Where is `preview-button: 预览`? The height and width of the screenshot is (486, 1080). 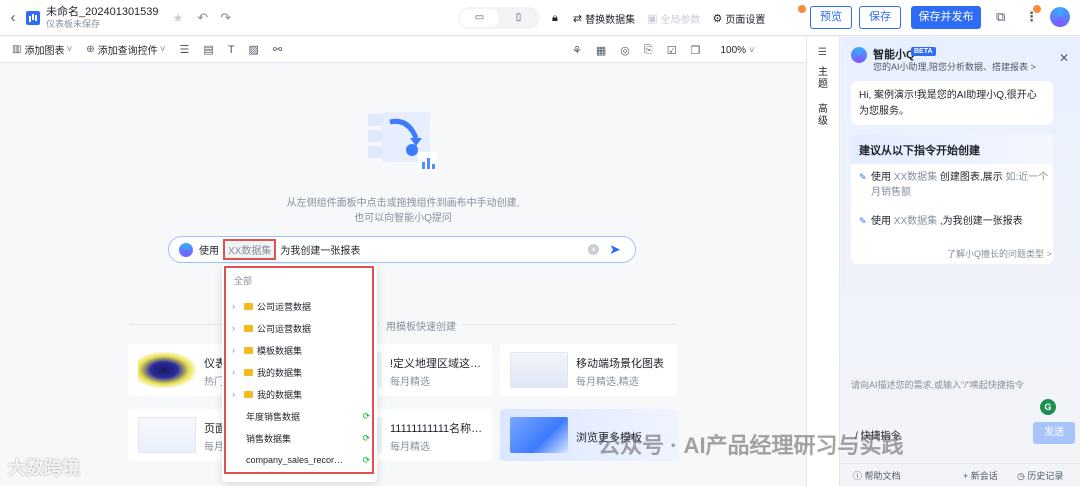
preview-button: 预览 is located at coordinates (831, 17).